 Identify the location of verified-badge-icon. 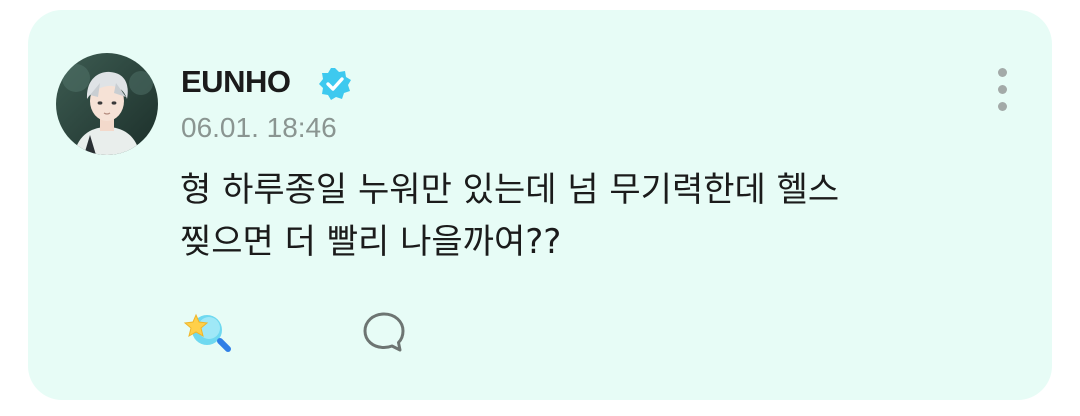
(335, 84).